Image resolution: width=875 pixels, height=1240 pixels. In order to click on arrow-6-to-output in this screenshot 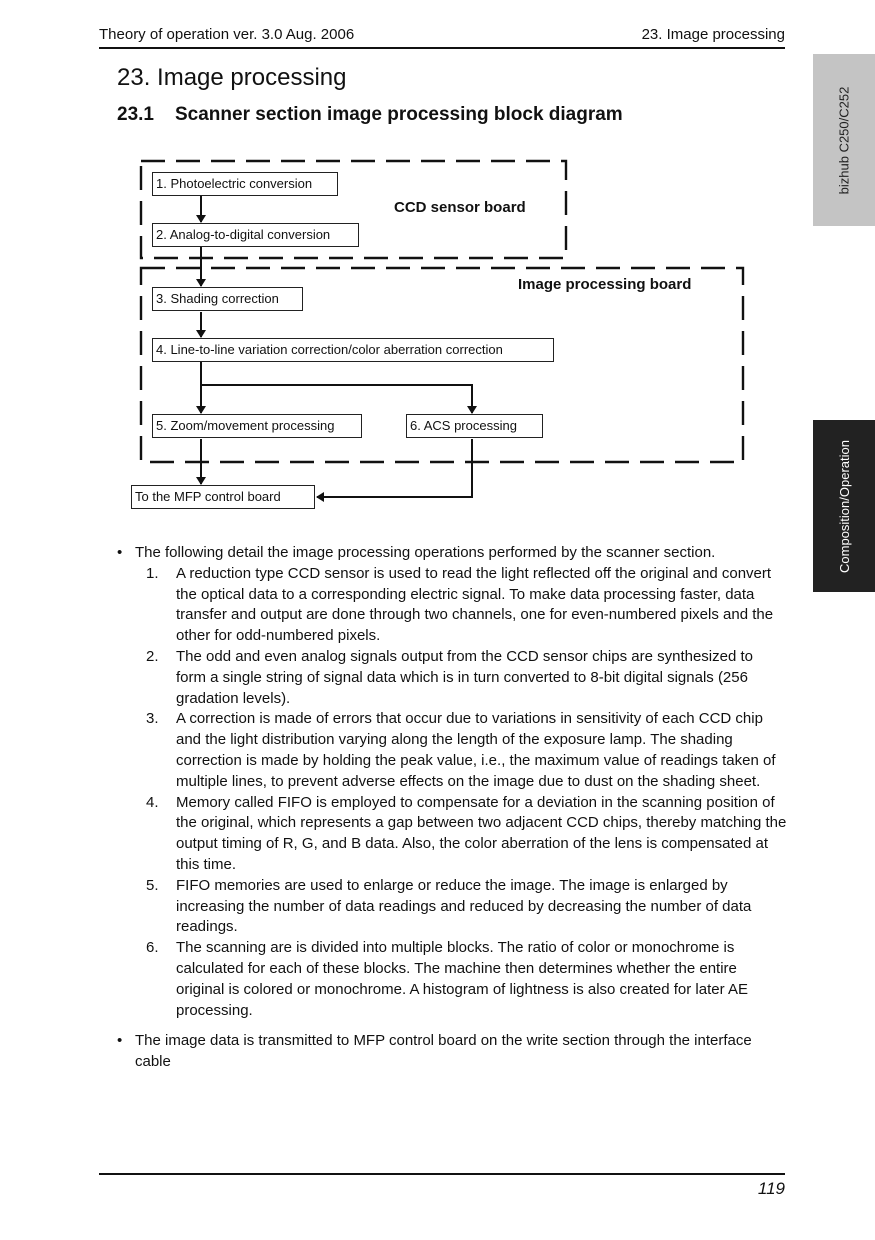, I will do `click(394, 470)`.